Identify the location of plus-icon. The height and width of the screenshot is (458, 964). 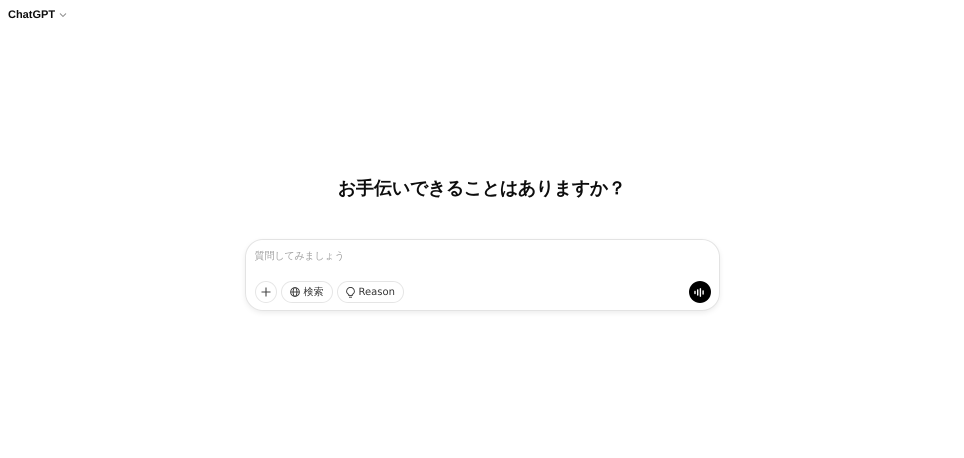
(265, 292).